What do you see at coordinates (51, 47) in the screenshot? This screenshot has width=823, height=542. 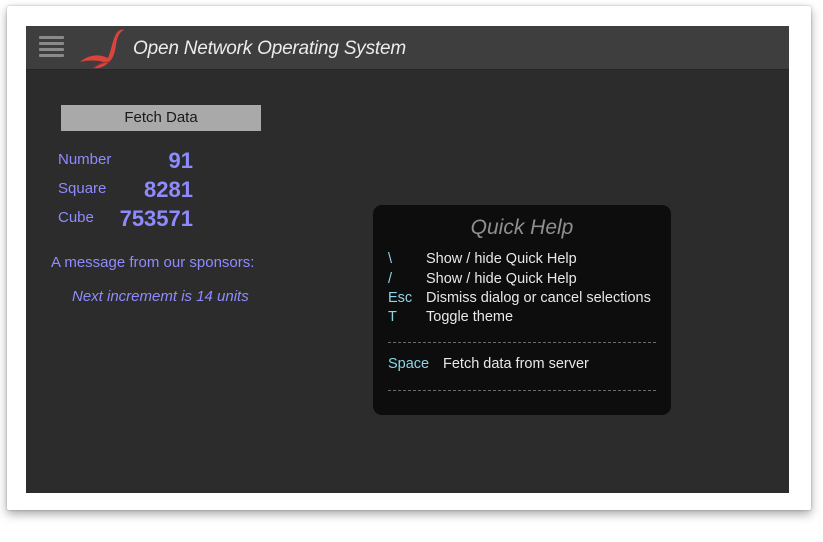 I see `hamburger-menu-icon` at bounding box center [51, 47].